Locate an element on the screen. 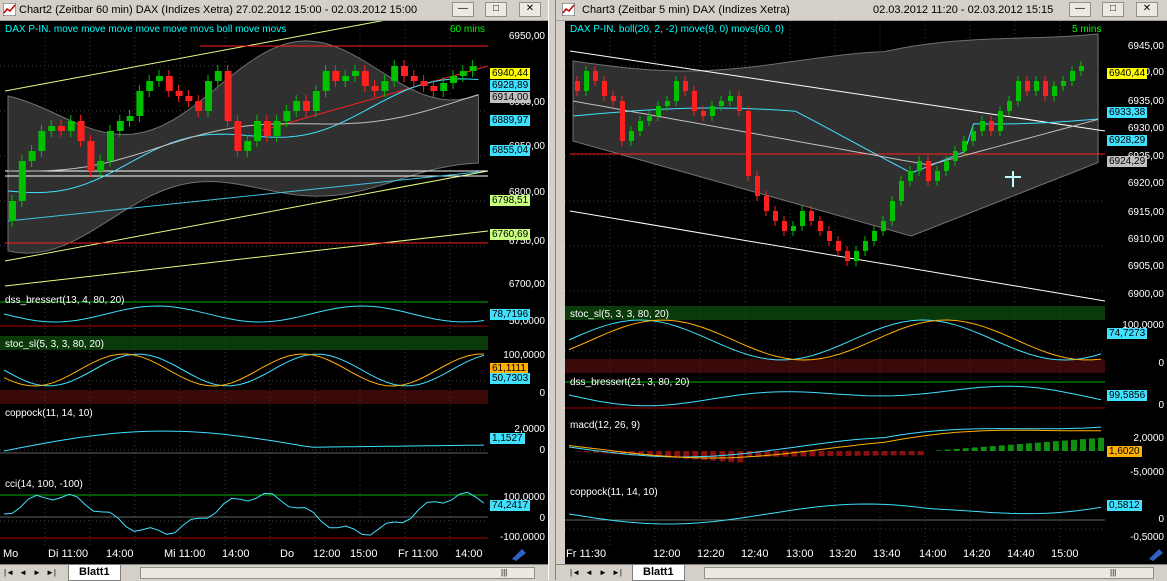  coppock-y-axis: 0 -0,5000 0,5812 is located at coordinates (1136, 515).